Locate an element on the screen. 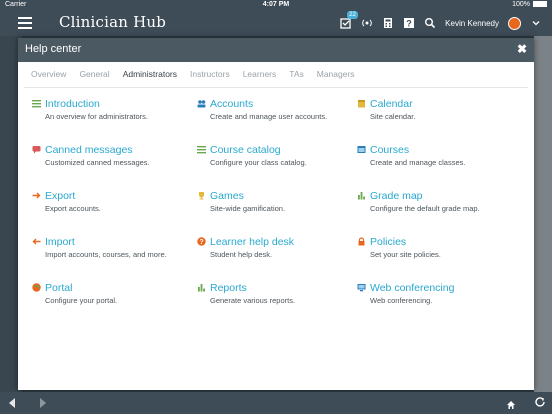 The image size is (552, 414). help-topic-title: Canned messages is located at coordinates (89, 150).